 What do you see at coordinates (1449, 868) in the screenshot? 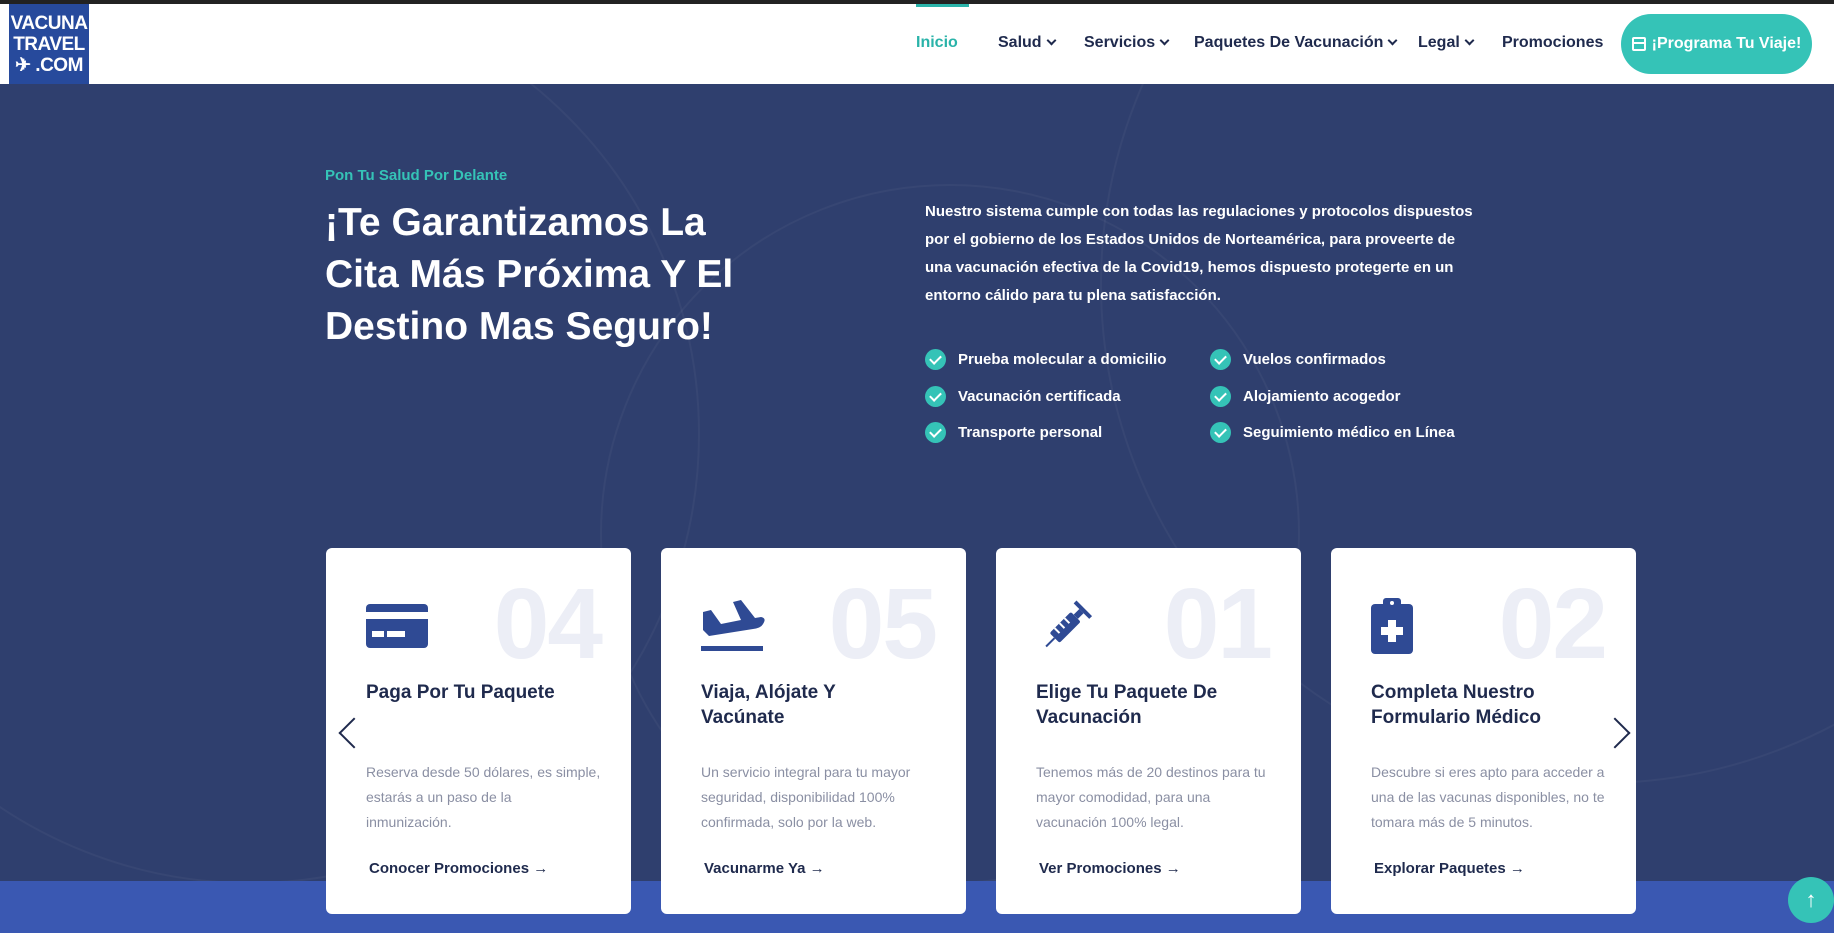
I see `step-link: Explorar Paquetes →` at bounding box center [1449, 868].